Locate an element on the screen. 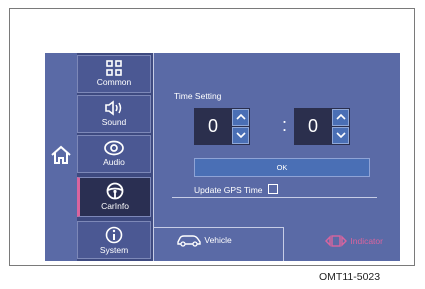  home-button is located at coordinates (61, 155).